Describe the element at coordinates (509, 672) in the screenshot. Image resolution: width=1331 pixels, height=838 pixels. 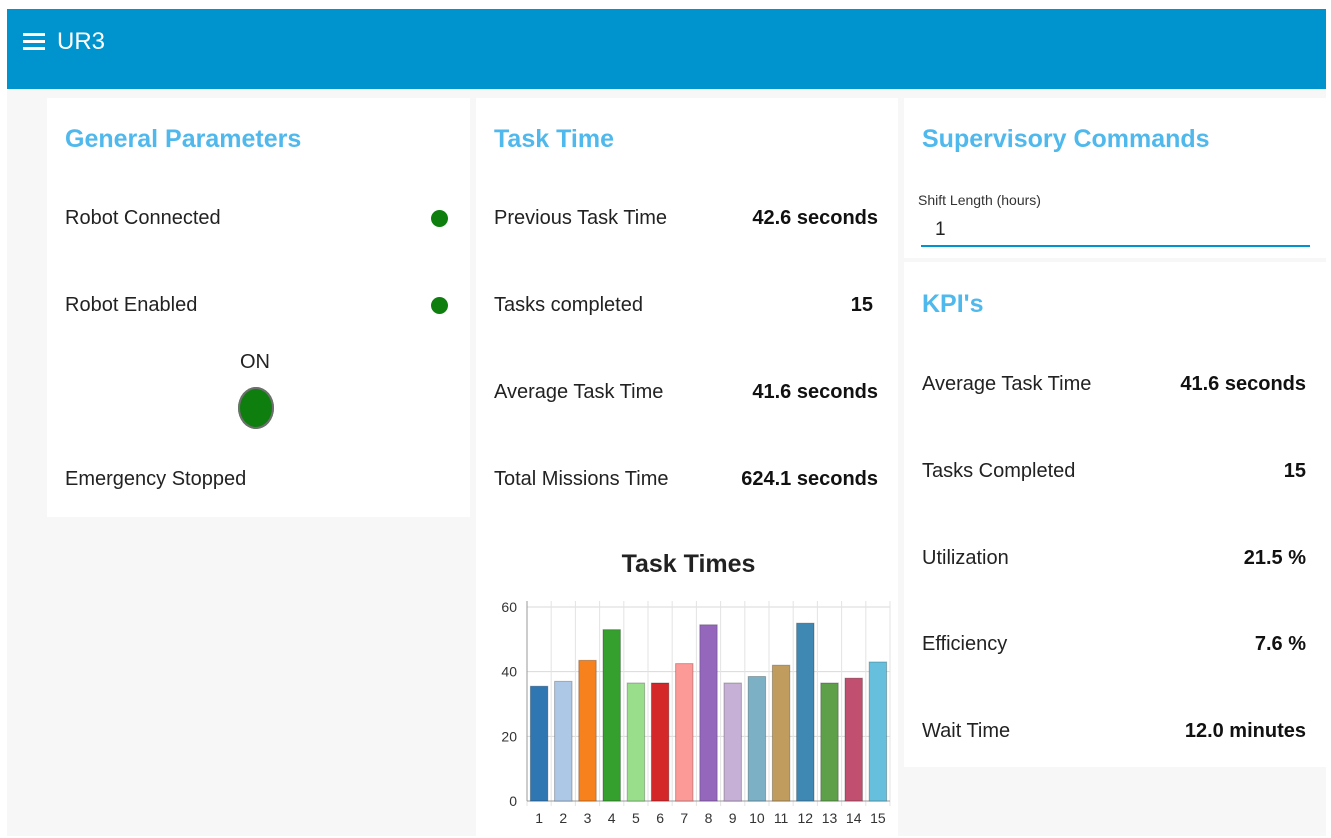
I see `y-tick-label: 40` at that location.